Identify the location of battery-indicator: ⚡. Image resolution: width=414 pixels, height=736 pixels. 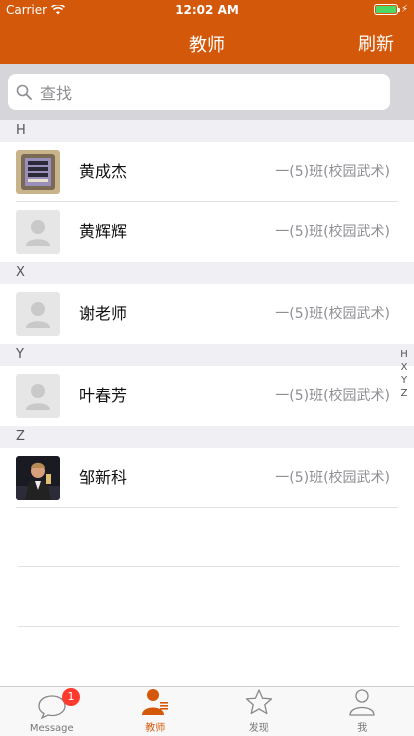
(390, 9).